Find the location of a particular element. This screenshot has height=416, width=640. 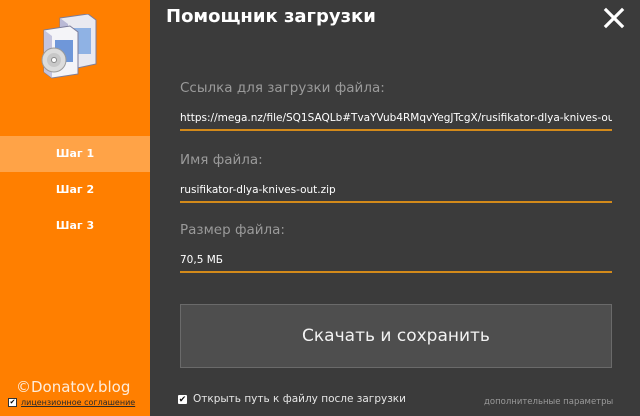

step-2: Шаг 2 is located at coordinates (75, 190).